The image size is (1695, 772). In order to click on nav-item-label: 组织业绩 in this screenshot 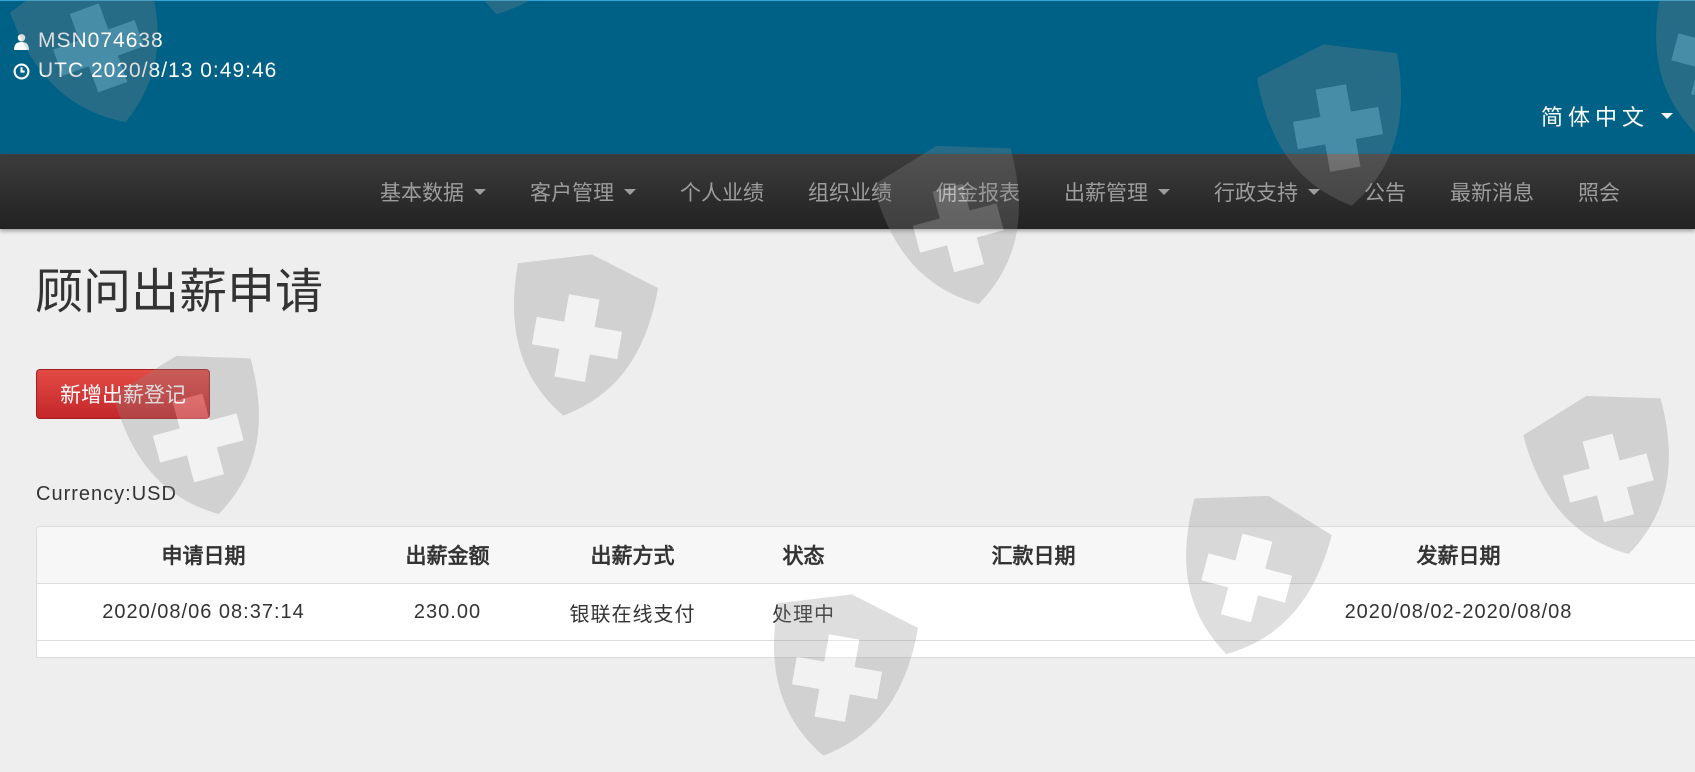, I will do `click(850, 193)`.